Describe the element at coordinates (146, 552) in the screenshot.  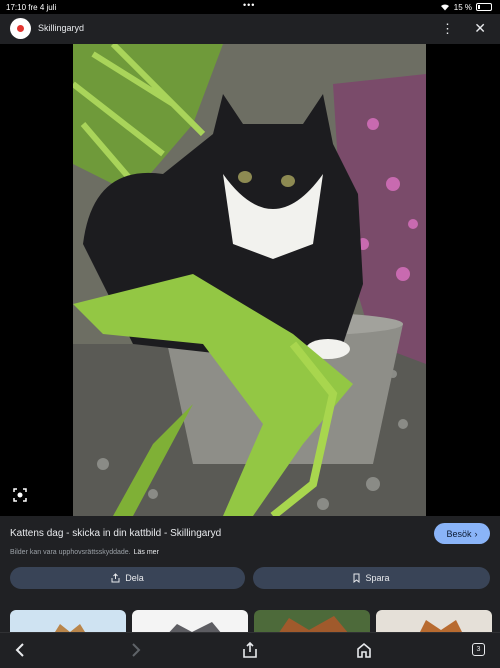
I see `learn-more-link: Läs mer` at that location.